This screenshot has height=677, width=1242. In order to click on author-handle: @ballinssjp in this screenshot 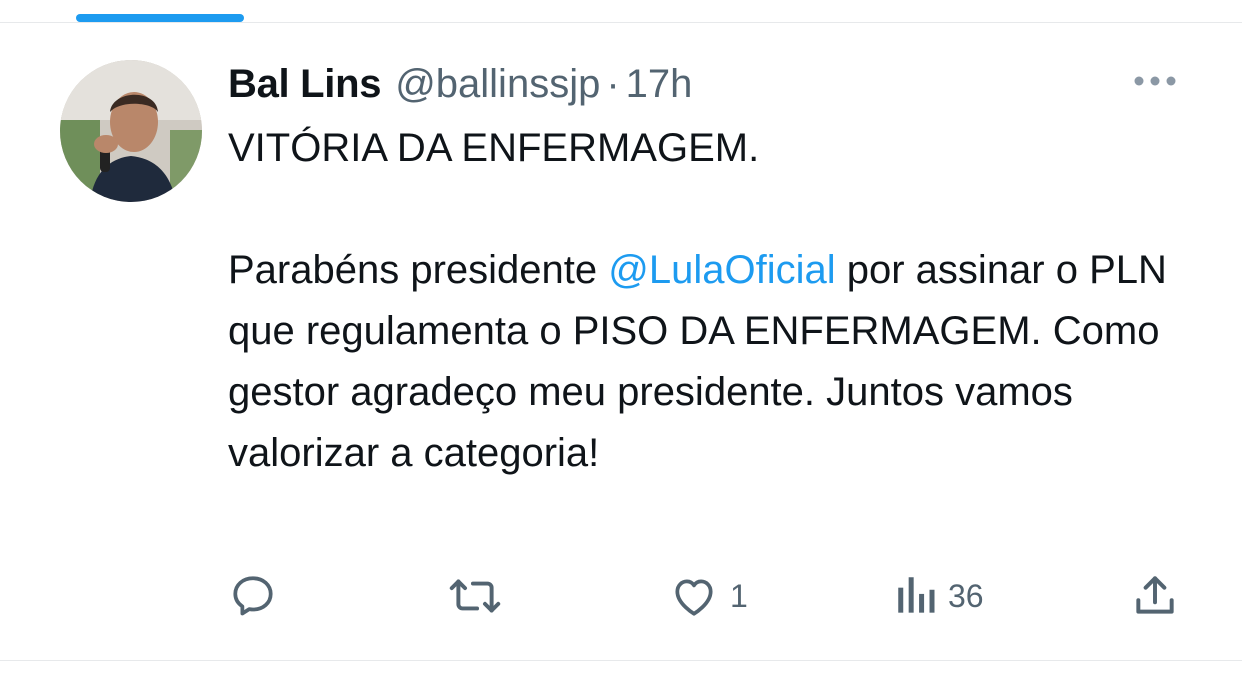, I will do `click(497, 84)`.